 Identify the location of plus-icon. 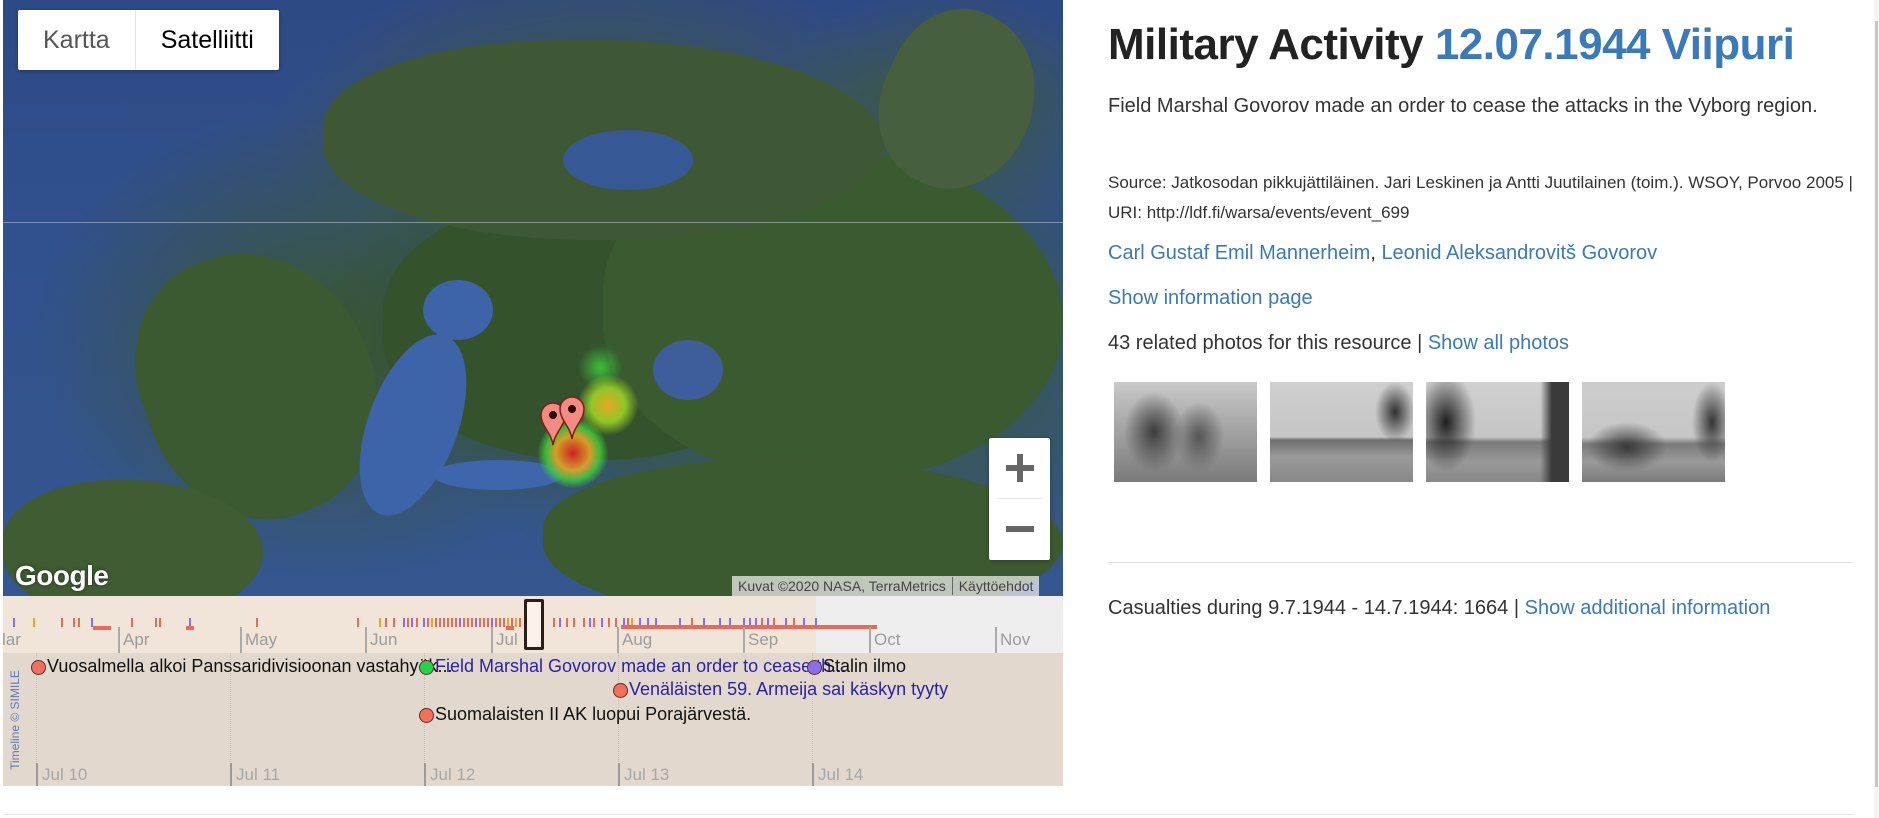
(1019, 468).